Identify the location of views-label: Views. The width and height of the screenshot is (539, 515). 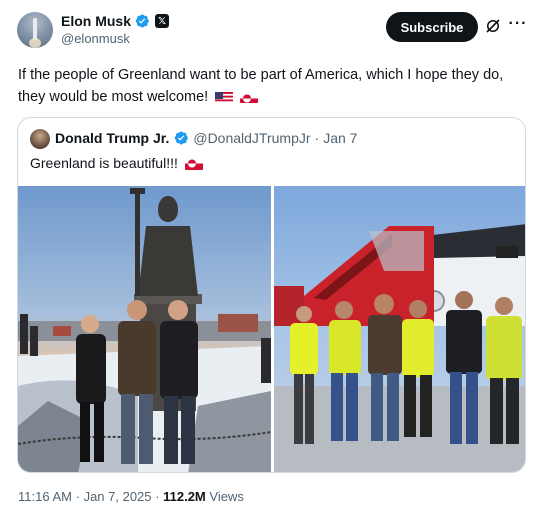
(226, 496).